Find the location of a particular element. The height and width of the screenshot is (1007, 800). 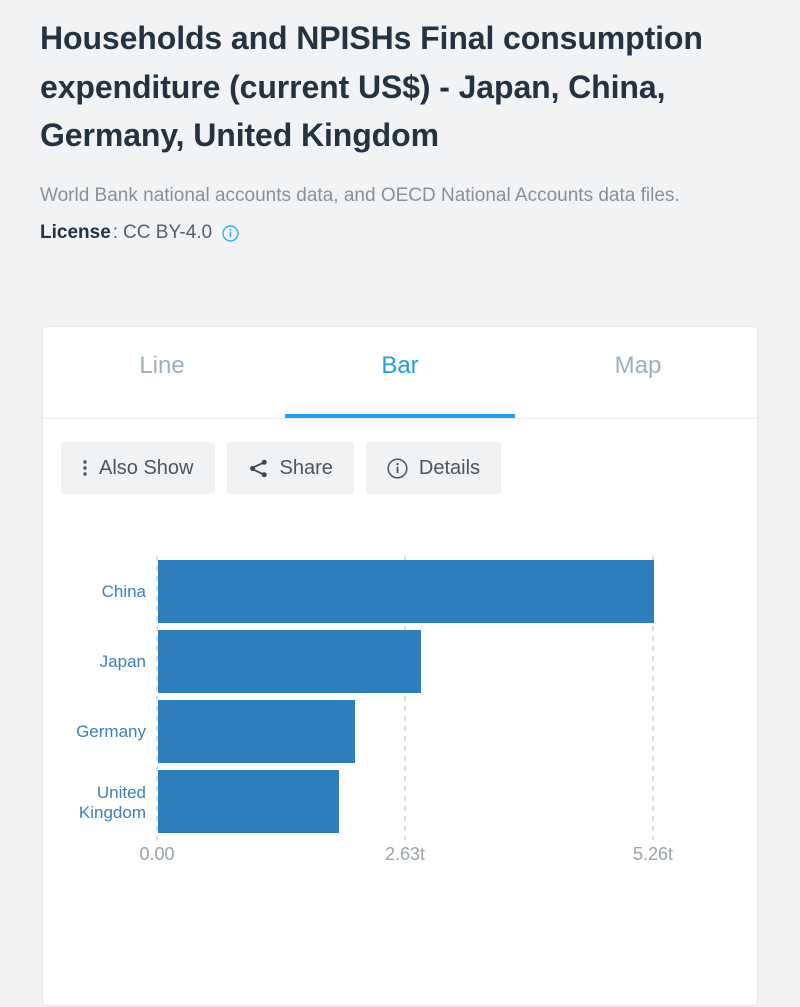

license-value: CC BY-4.0 is located at coordinates (168, 232).